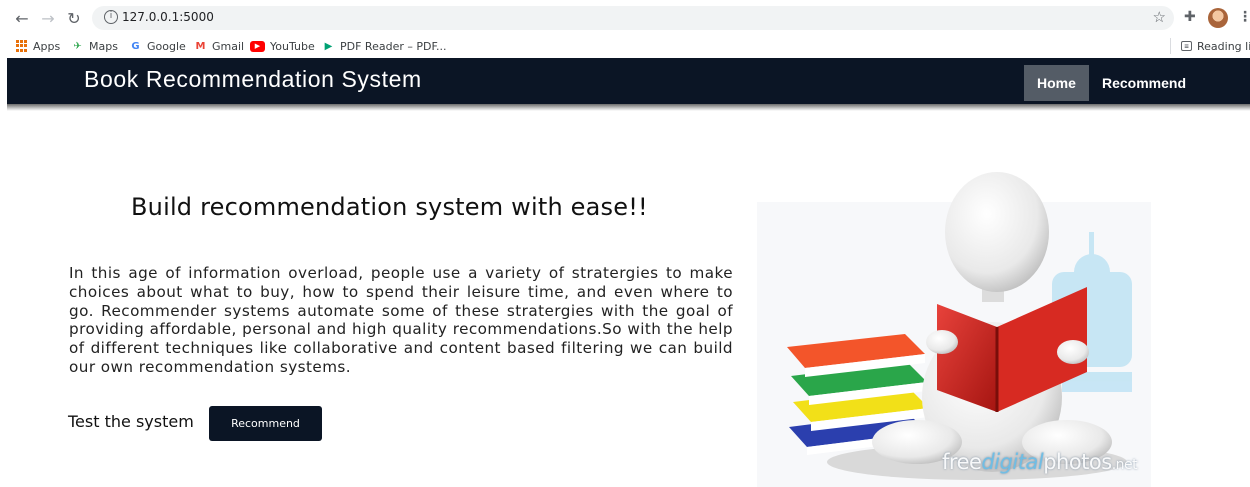  Describe the element at coordinates (1190, 17) in the screenshot. I see `extensions-puzzle-icon: ✚` at that location.